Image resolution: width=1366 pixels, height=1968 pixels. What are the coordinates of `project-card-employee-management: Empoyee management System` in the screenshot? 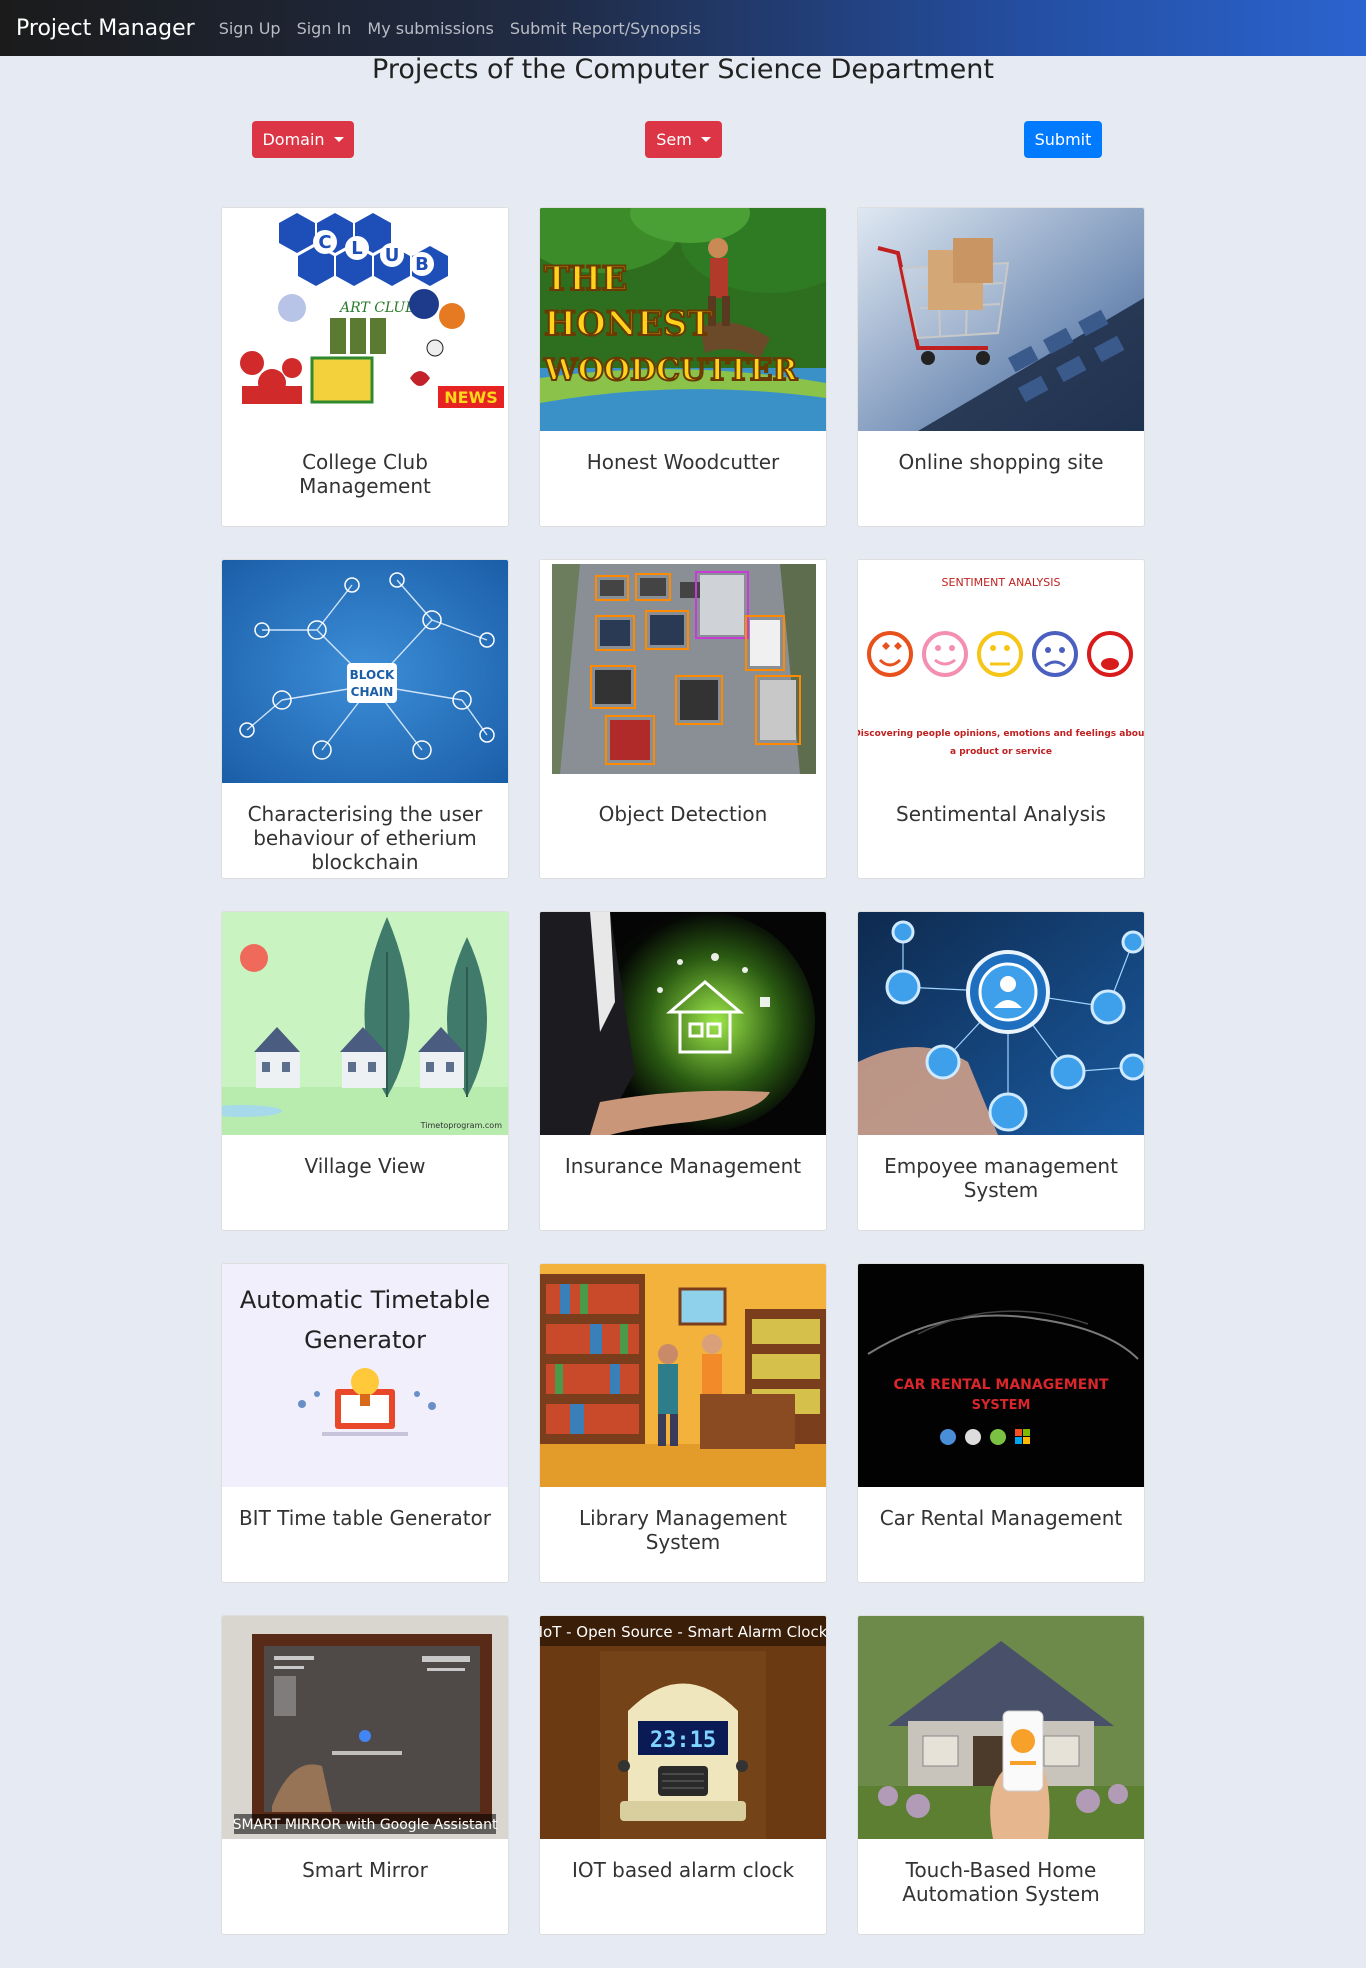 It's located at (1001, 1071).